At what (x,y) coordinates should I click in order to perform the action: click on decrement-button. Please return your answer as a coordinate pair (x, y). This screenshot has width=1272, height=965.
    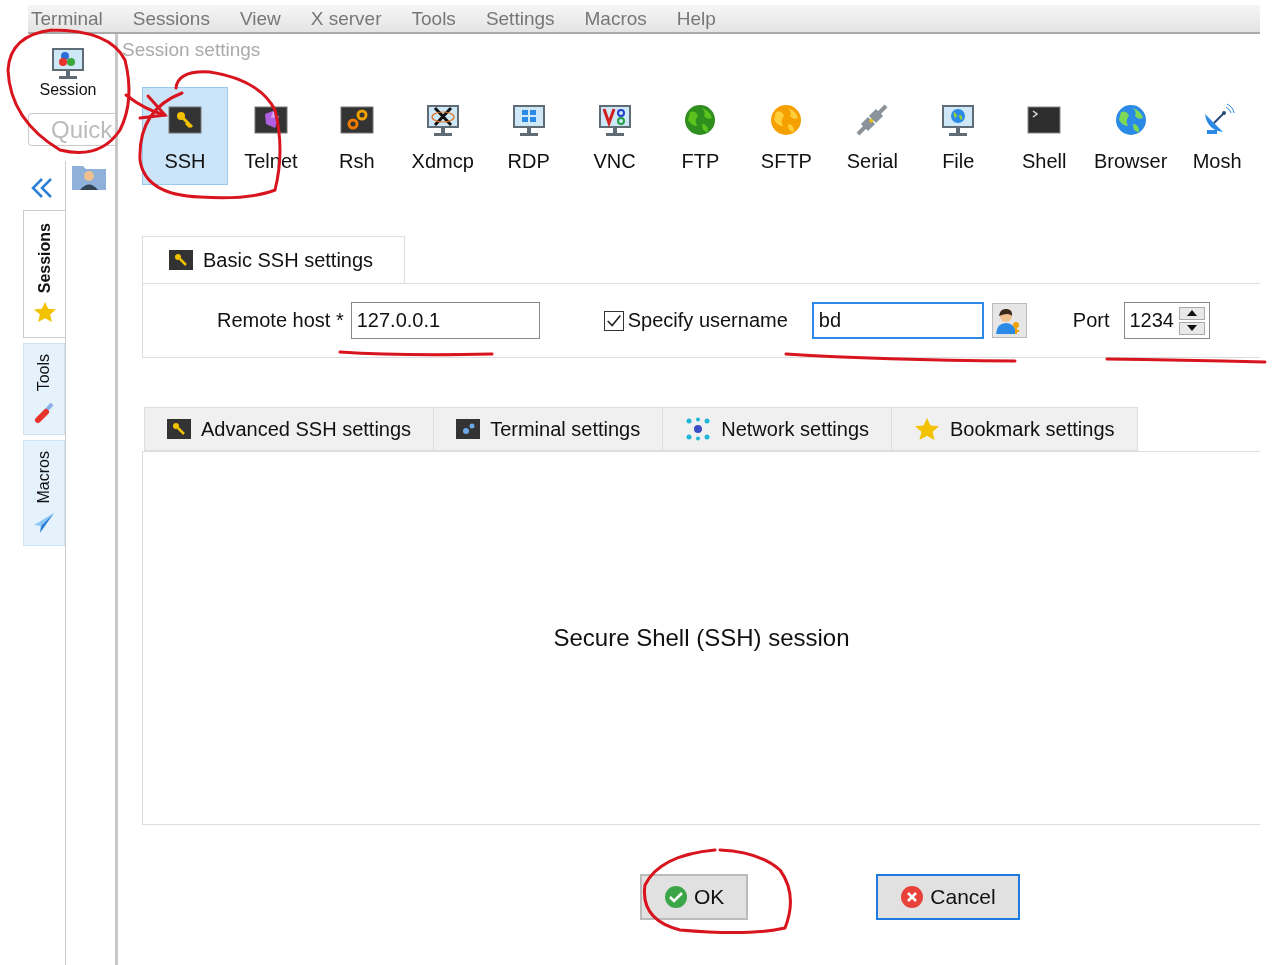
    Looking at the image, I should click on (1191, 328).